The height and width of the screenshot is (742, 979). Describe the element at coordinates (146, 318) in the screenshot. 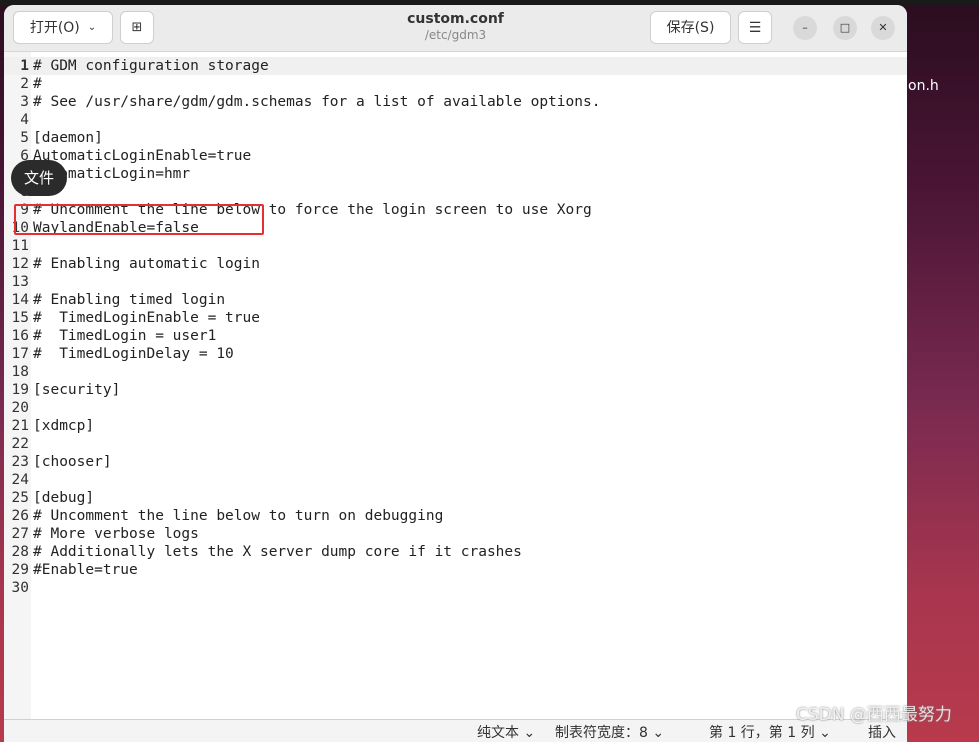

I see `line-text: # TimedLoginEnable = true` at that location.